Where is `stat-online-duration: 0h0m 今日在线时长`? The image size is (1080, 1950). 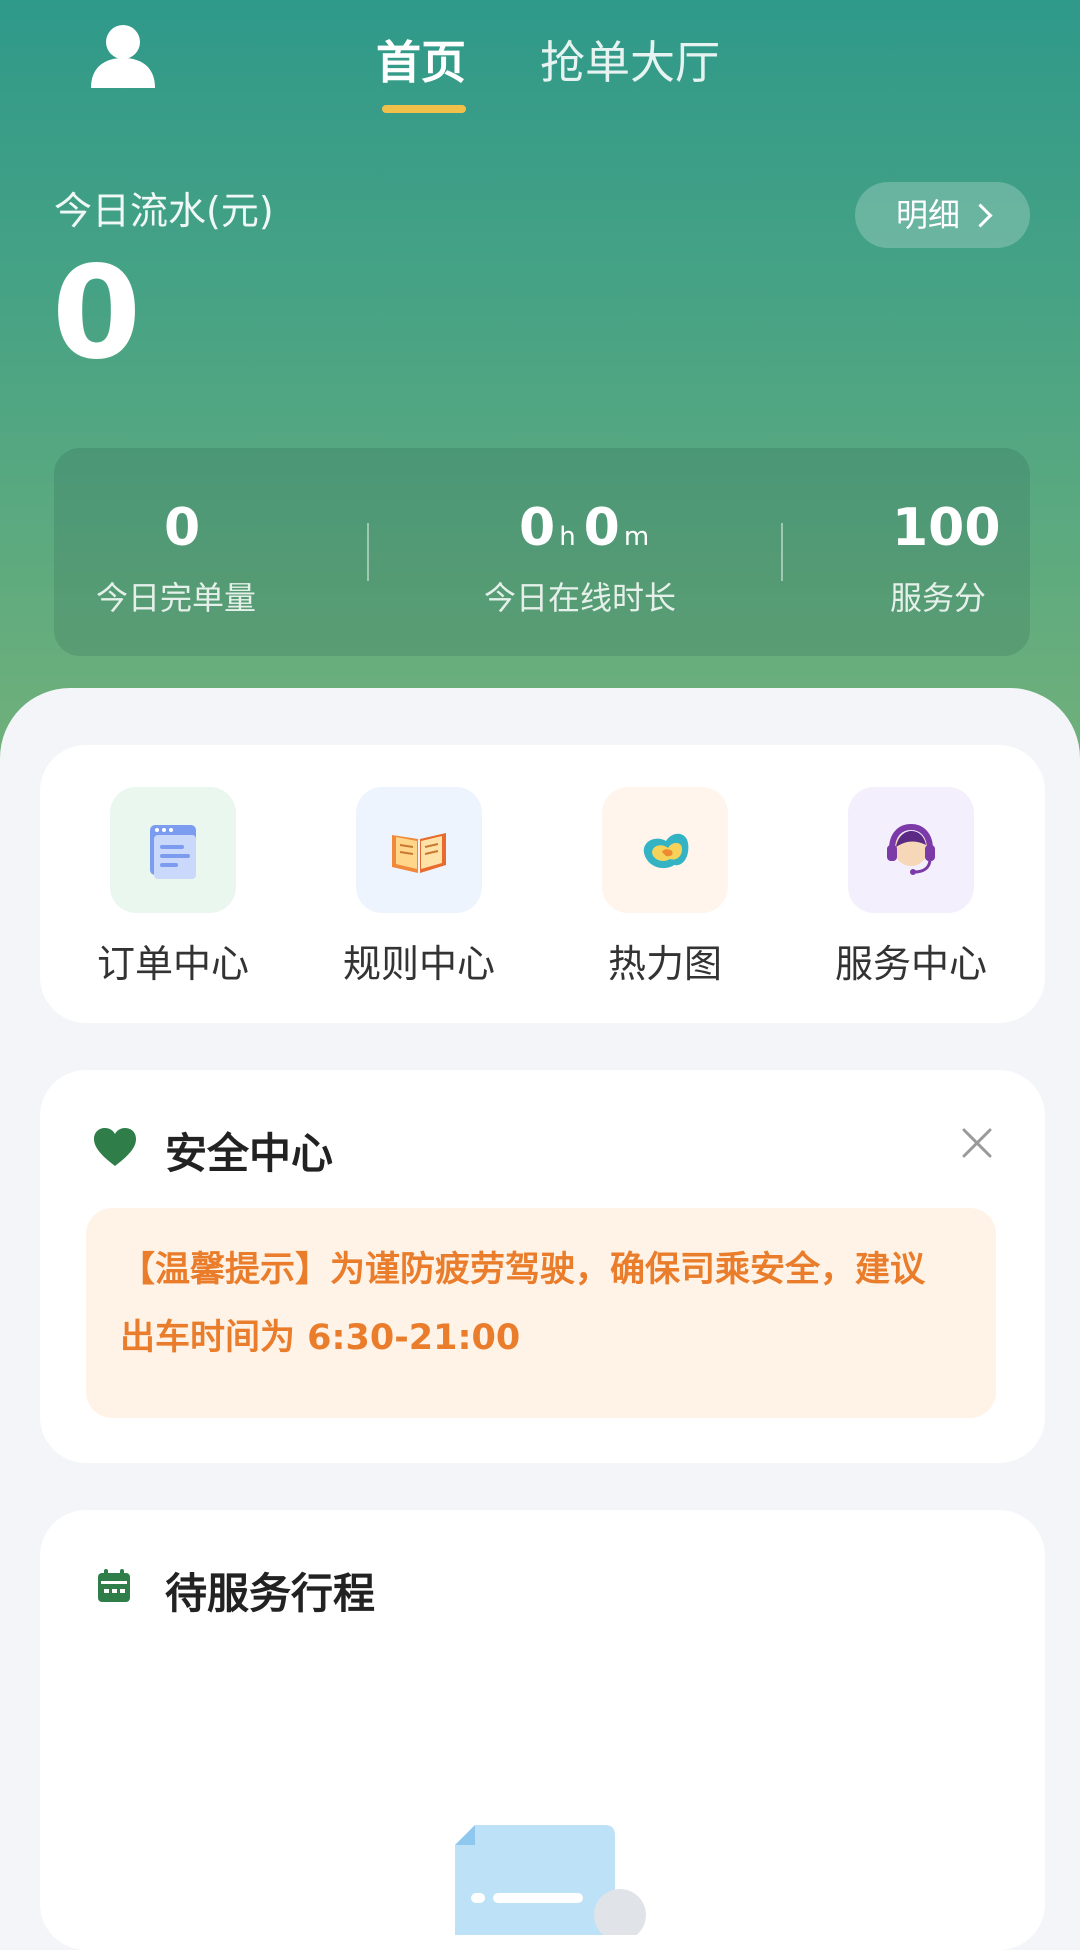
stat-online-duration: 0h0m 今日在线时长 is located at coordinates (534, 552).